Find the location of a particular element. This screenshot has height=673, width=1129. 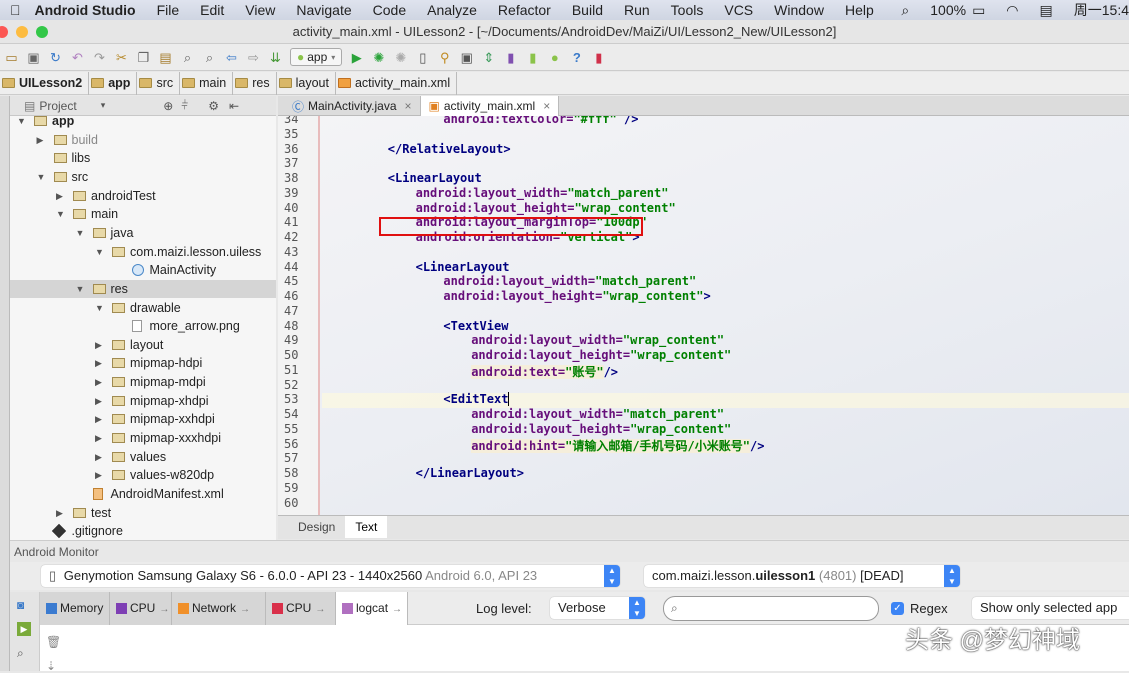

tree-item: libs is located at coordinates (143, 158).